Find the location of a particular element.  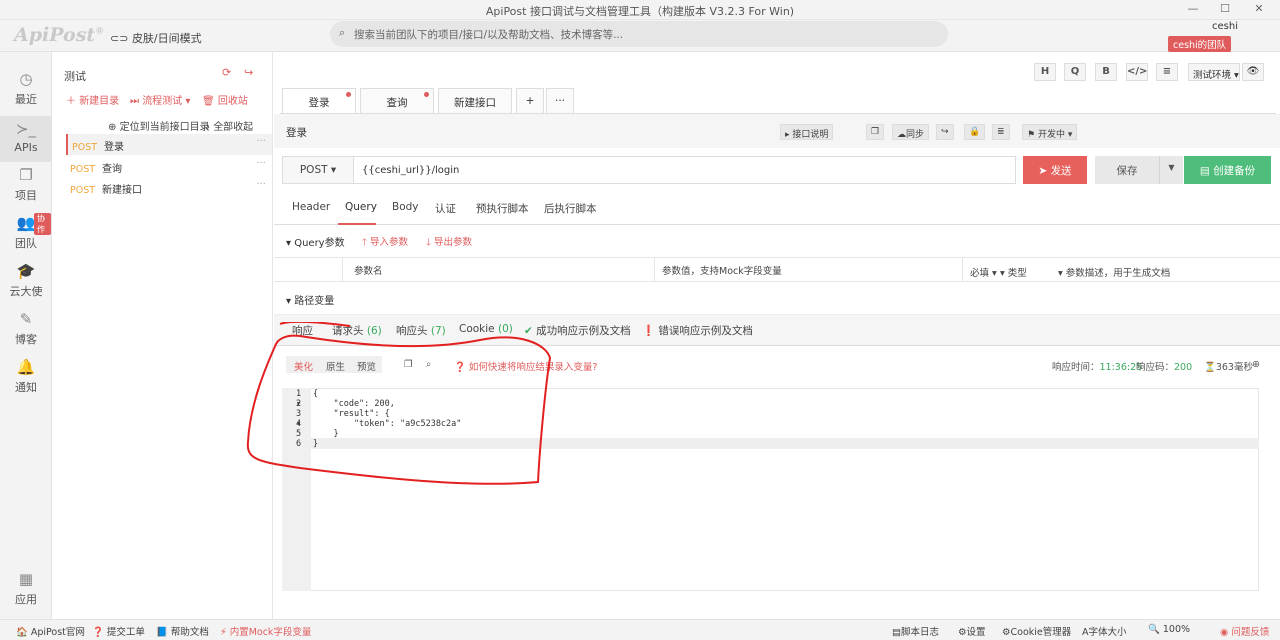

project-icon: ❐ is located at coordinates (26, 175).